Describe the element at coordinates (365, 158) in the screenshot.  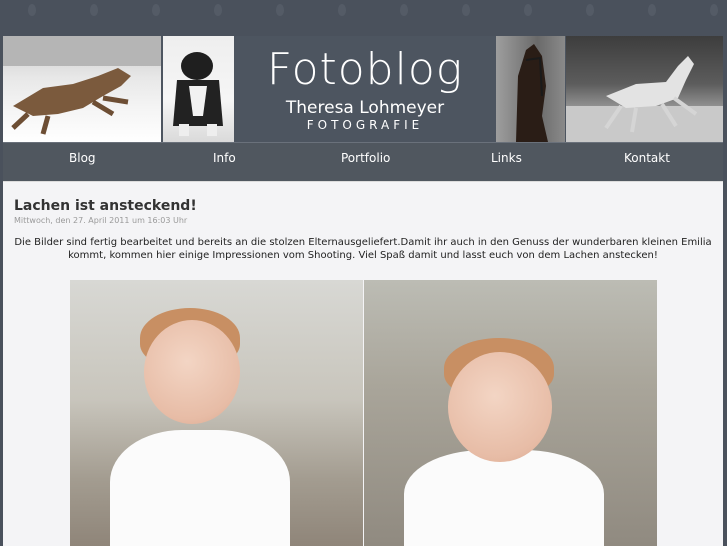
I see `nav-portfolio: Portfolio` at that location.